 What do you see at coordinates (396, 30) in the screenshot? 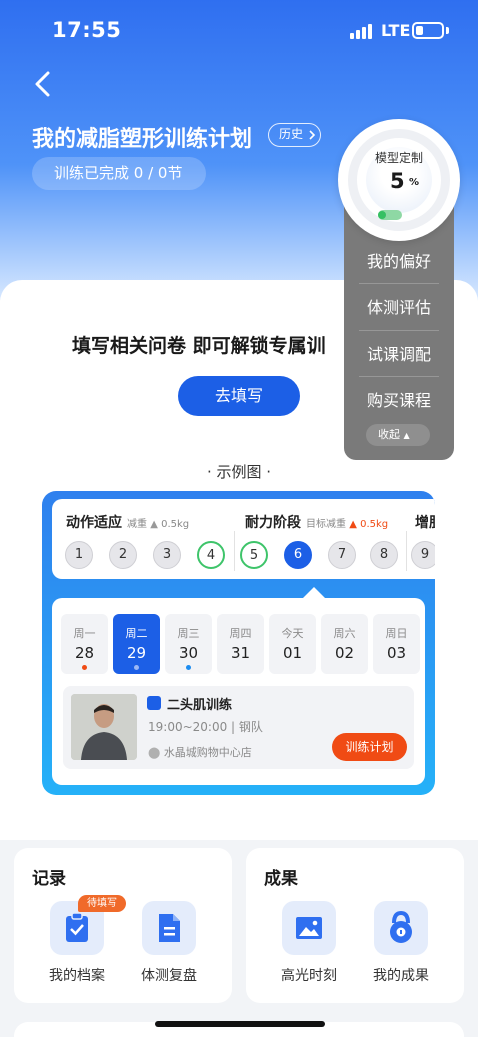
I see `network-type: LTE` at bounding box center [396, 30].